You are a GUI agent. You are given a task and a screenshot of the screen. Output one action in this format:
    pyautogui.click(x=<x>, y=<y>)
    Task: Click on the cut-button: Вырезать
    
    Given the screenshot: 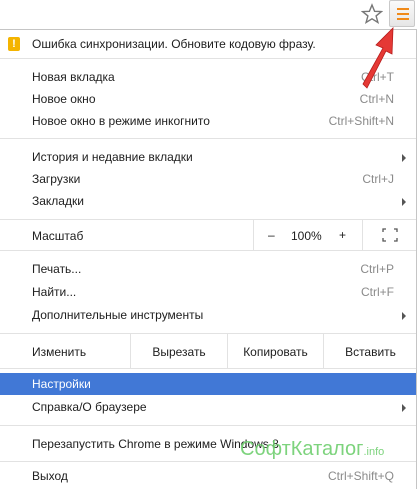 What is the action you would take?
    pyautogui.click(x=178, y=351)
    